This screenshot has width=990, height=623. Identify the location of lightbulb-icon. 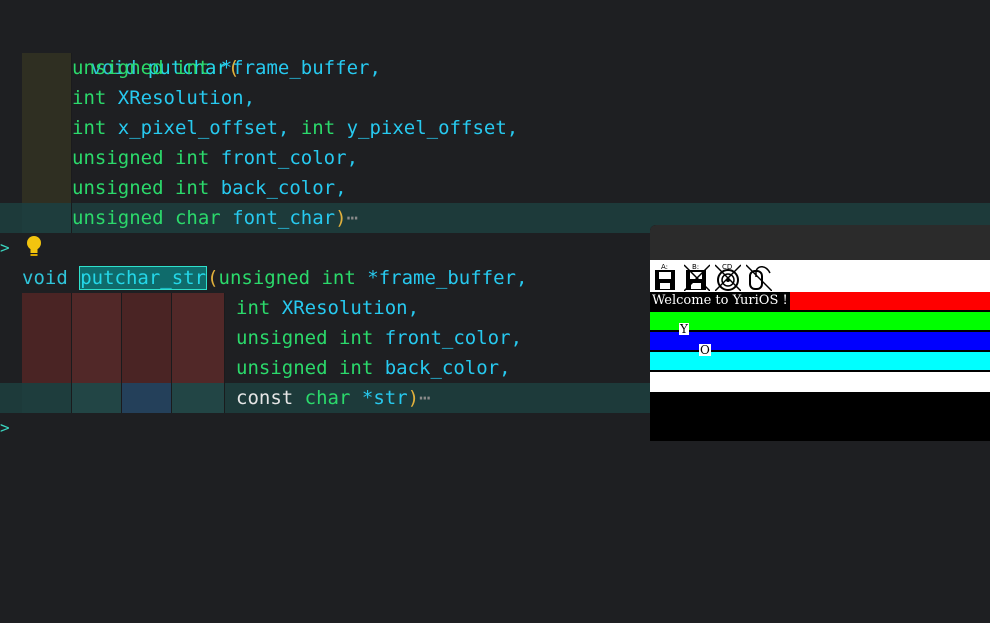
(34, 247).